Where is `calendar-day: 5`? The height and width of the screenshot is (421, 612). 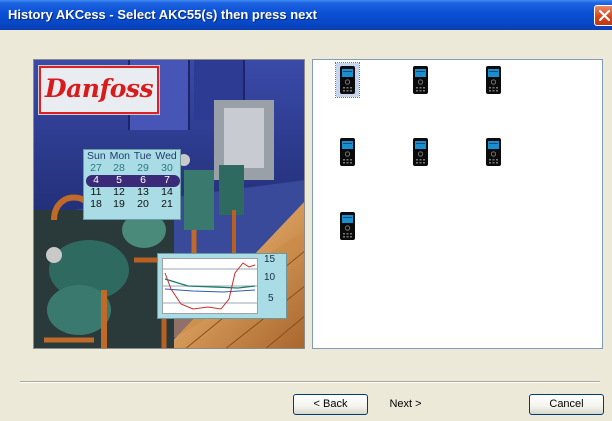 calendar-day: 5 is located at coordinates (119, 180).